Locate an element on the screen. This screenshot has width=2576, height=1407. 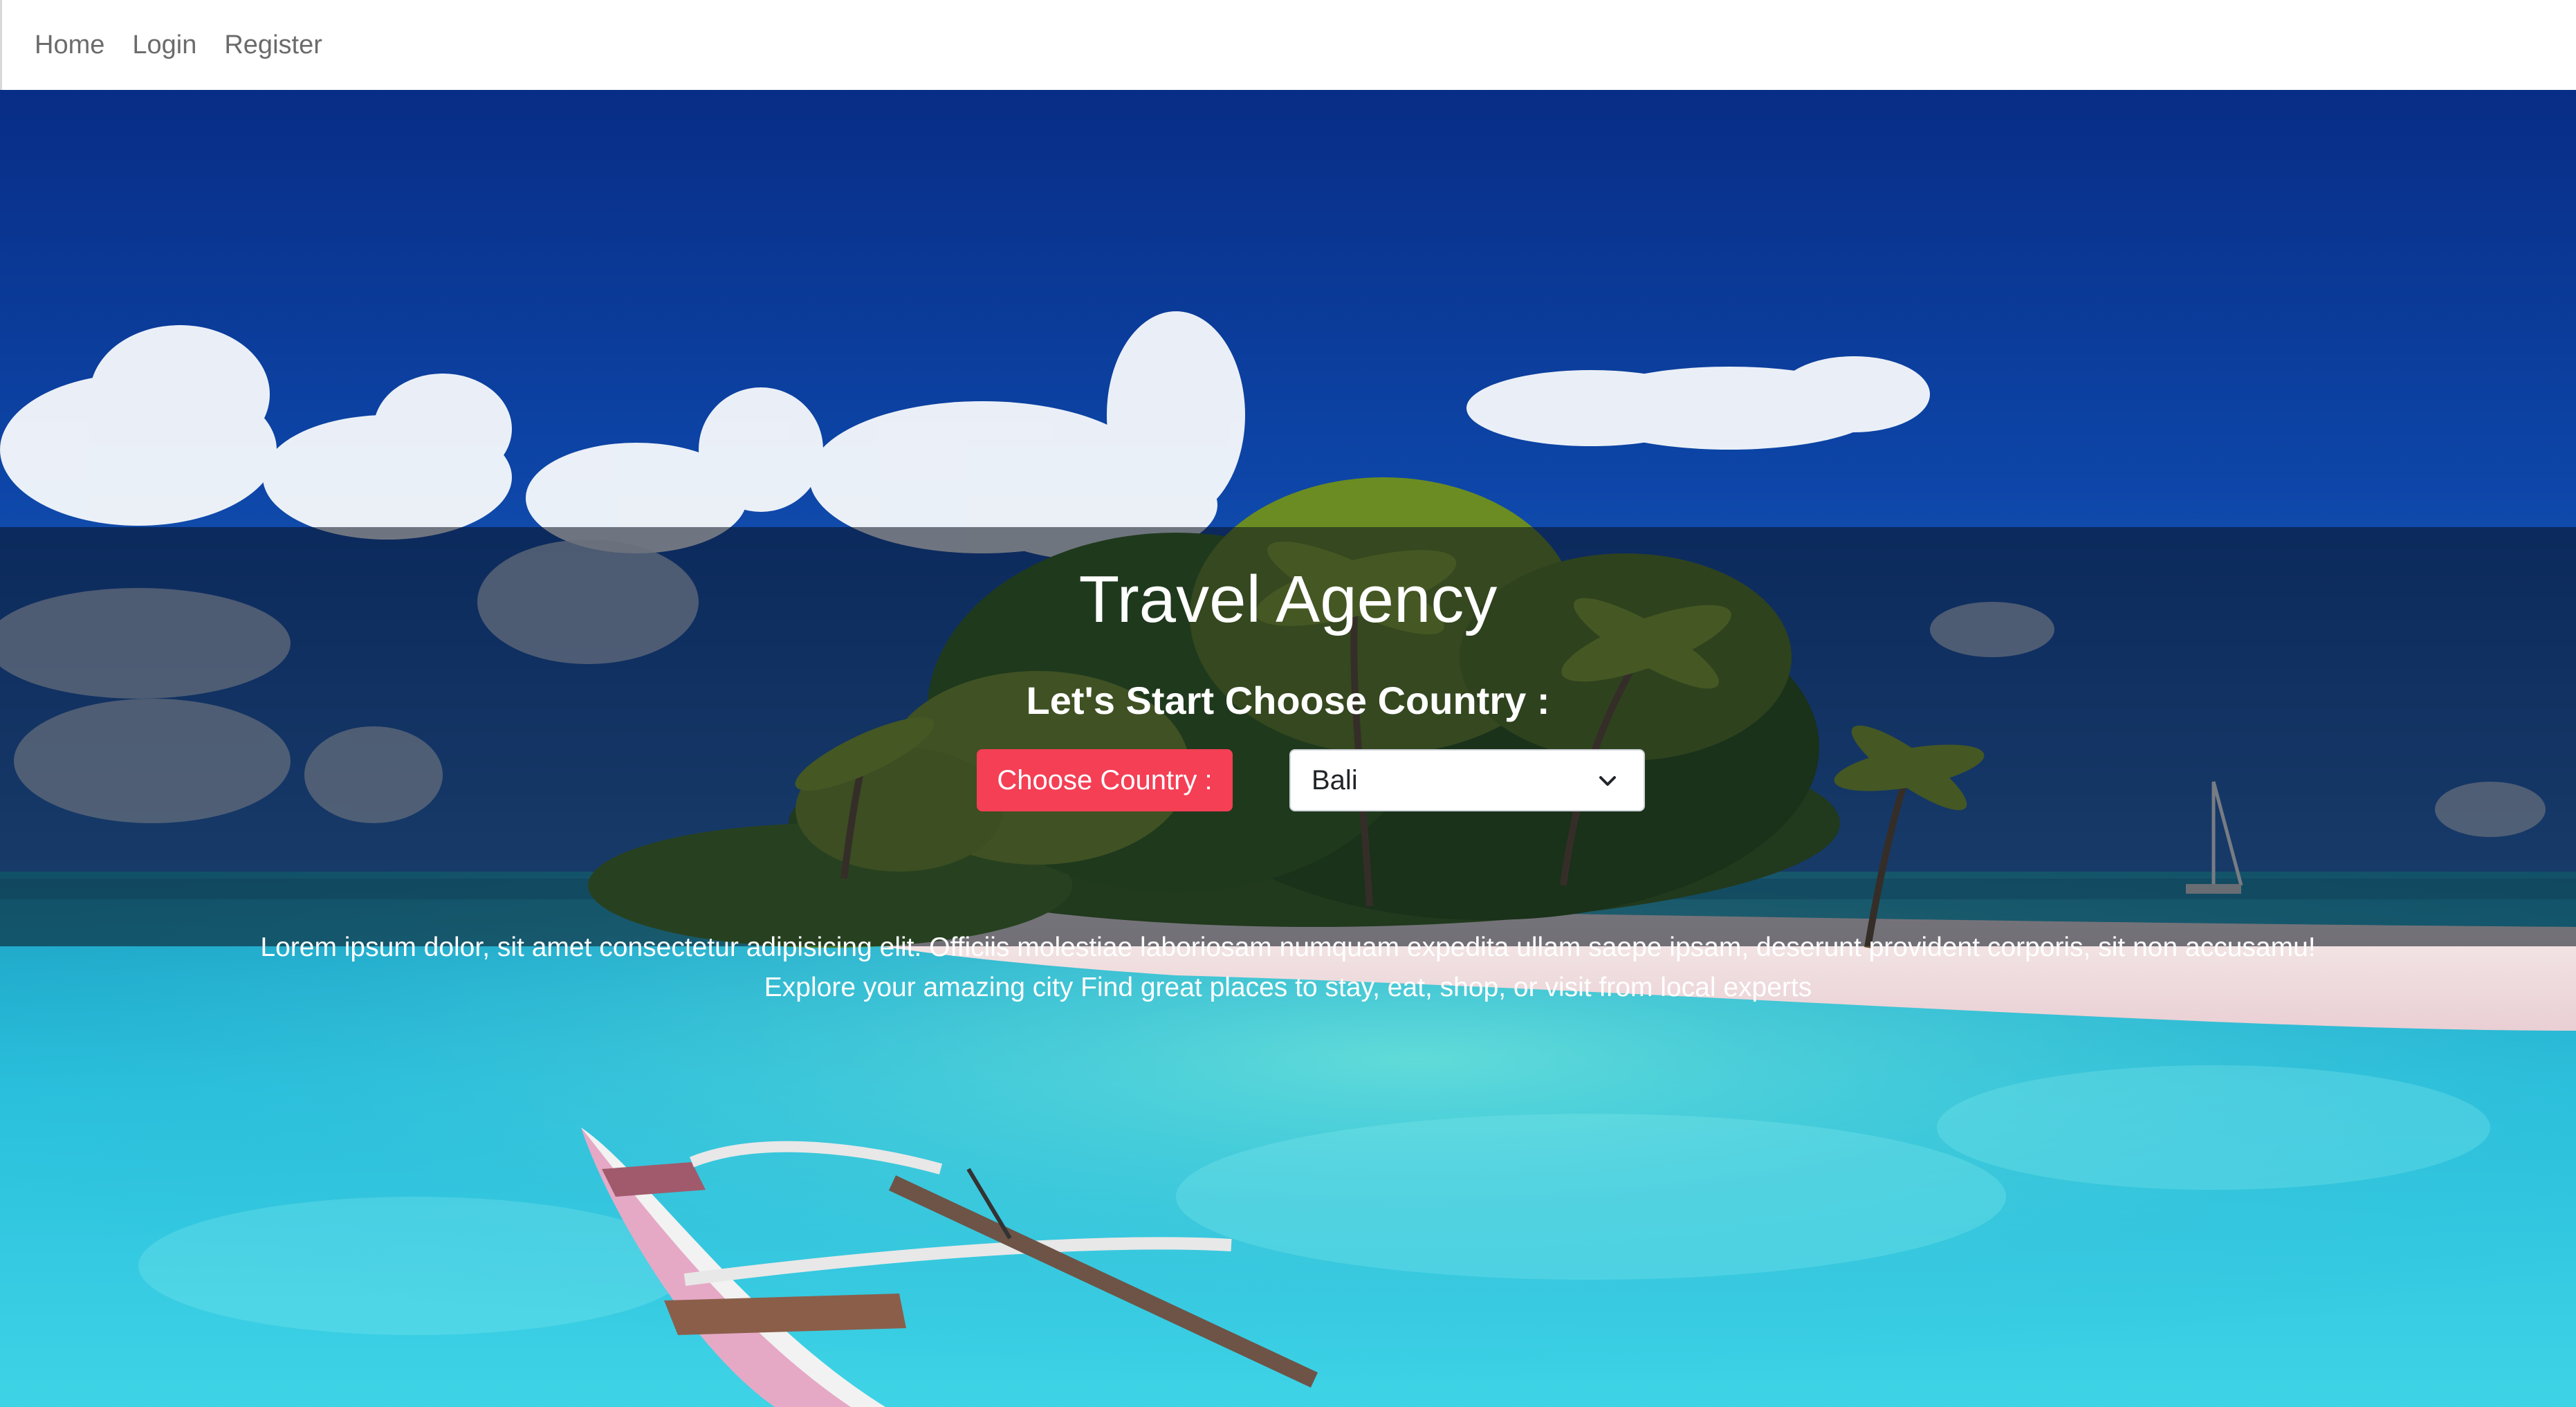
nav-link-login: Login is located at coordinates (164, 45).